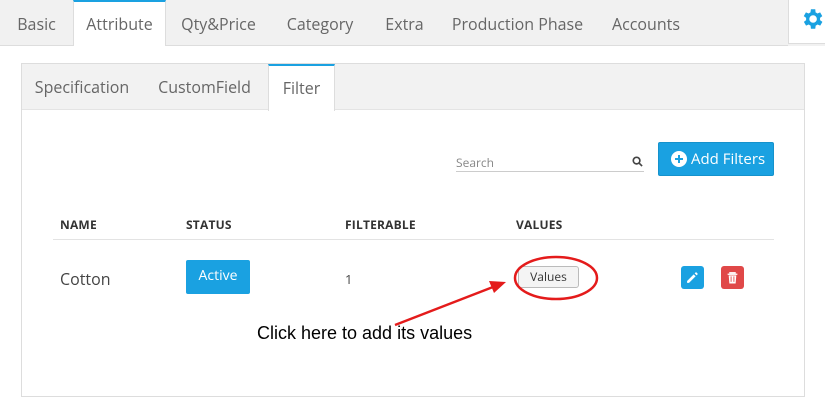 Image resolution: width=825 pixels, height=411 pixels. I want to click on annotation-arrow-line, so click(444, 306).